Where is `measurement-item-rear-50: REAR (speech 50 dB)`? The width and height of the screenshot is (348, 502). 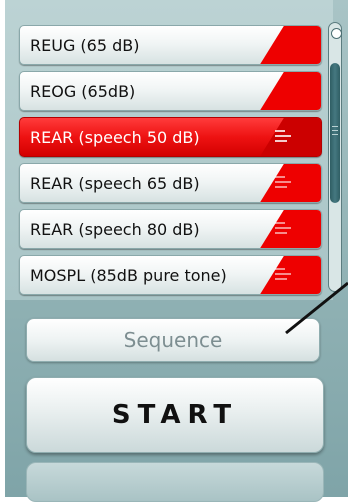 measurement-item-rear-50: REAR (speech 50 dB) is located at coordinates (170, 137).